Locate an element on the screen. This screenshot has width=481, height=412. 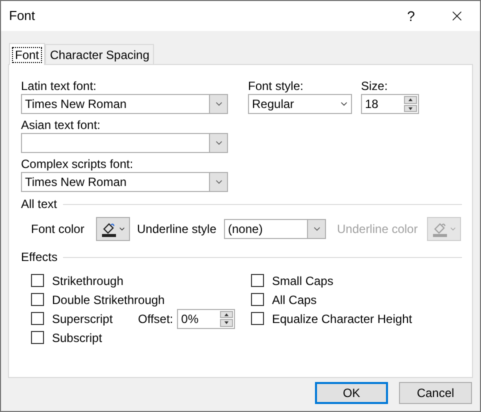
complex-font-dropdown: Times New Roman is located at coordinates (124, 182).